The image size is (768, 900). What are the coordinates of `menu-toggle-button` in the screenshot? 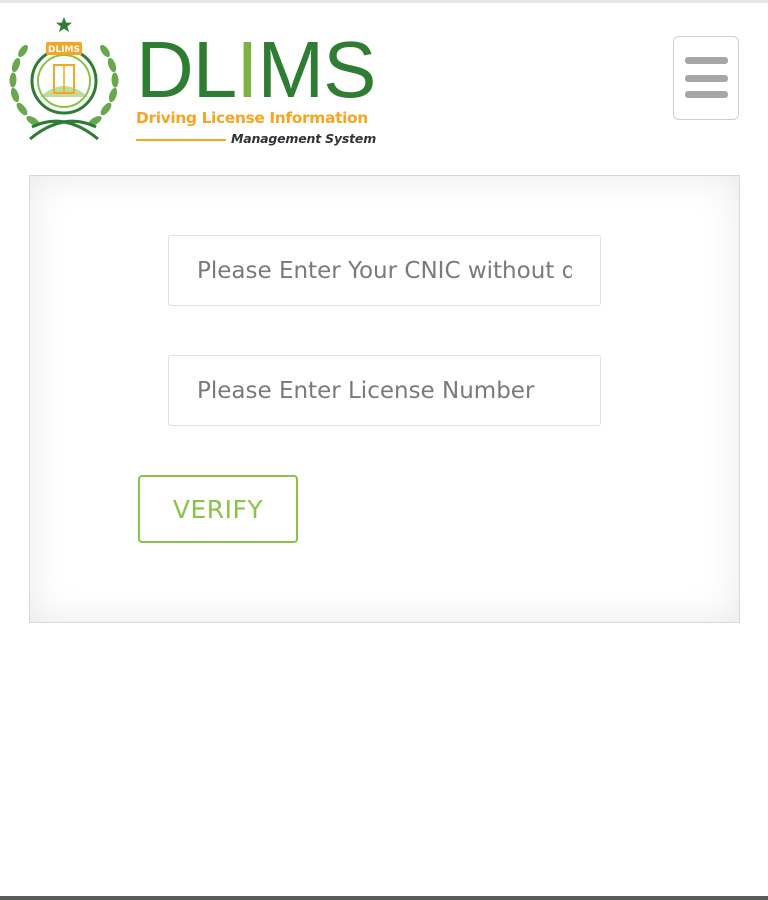 It's located at (706, 78).